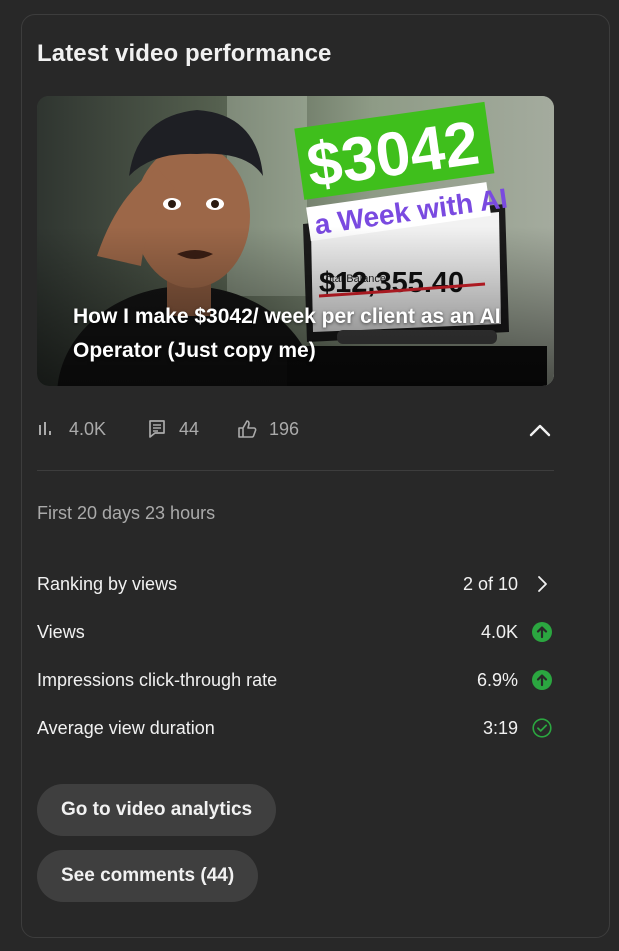 This screenshot has height=951, width=619. What do you see at coordinates (295, 681) in the screenshot?
I see `metric-impressions-ctr: Impressions click-through rate 6.9%` at bounding box center [295, 681].